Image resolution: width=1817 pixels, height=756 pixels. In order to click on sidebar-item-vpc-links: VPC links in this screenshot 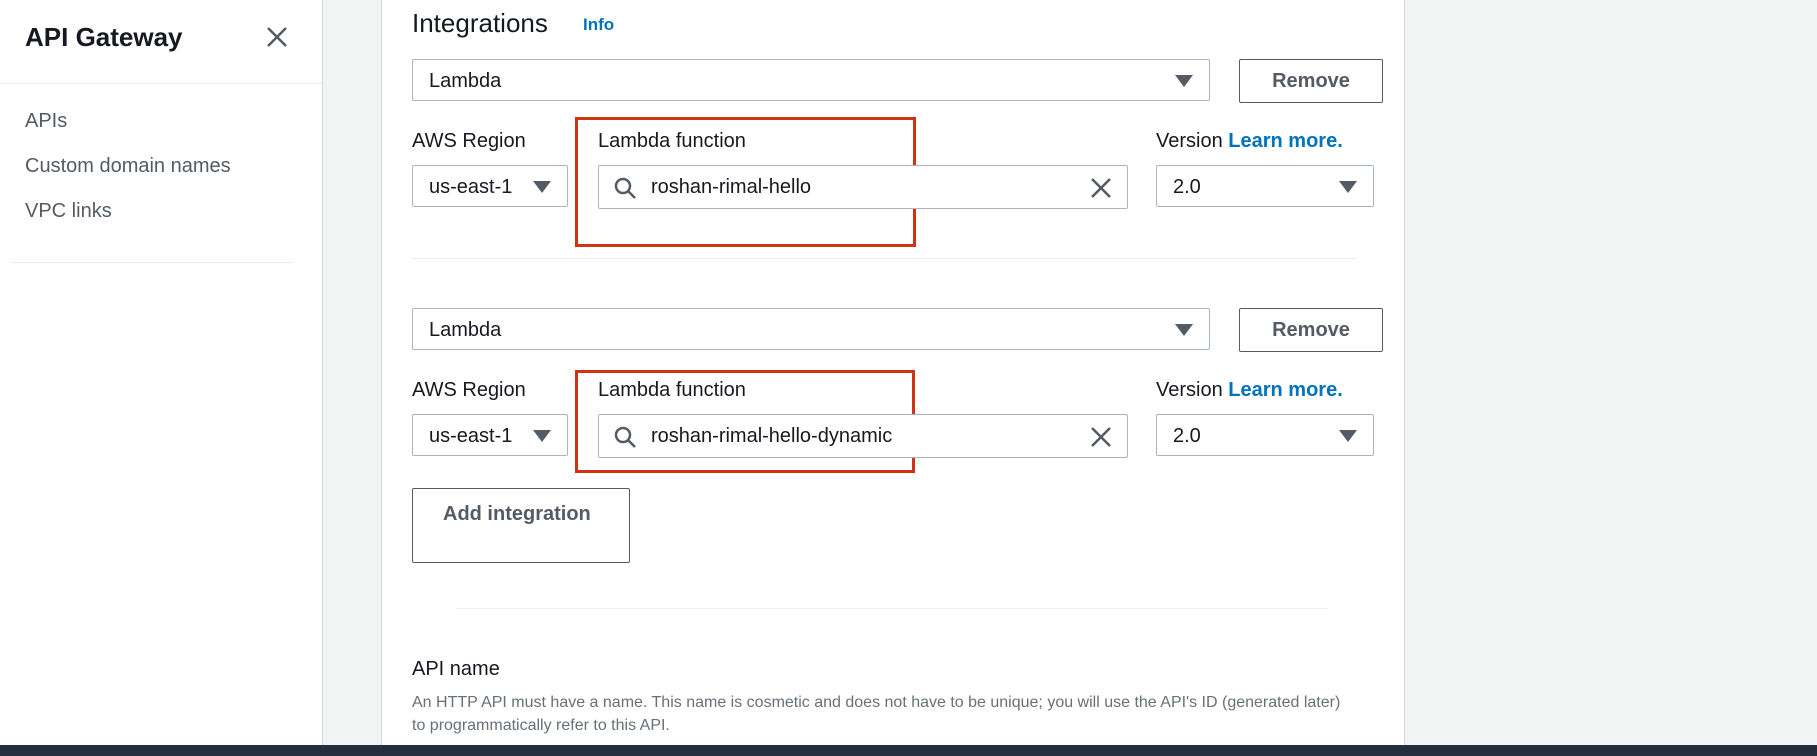, I will do `click(68, 211)`.